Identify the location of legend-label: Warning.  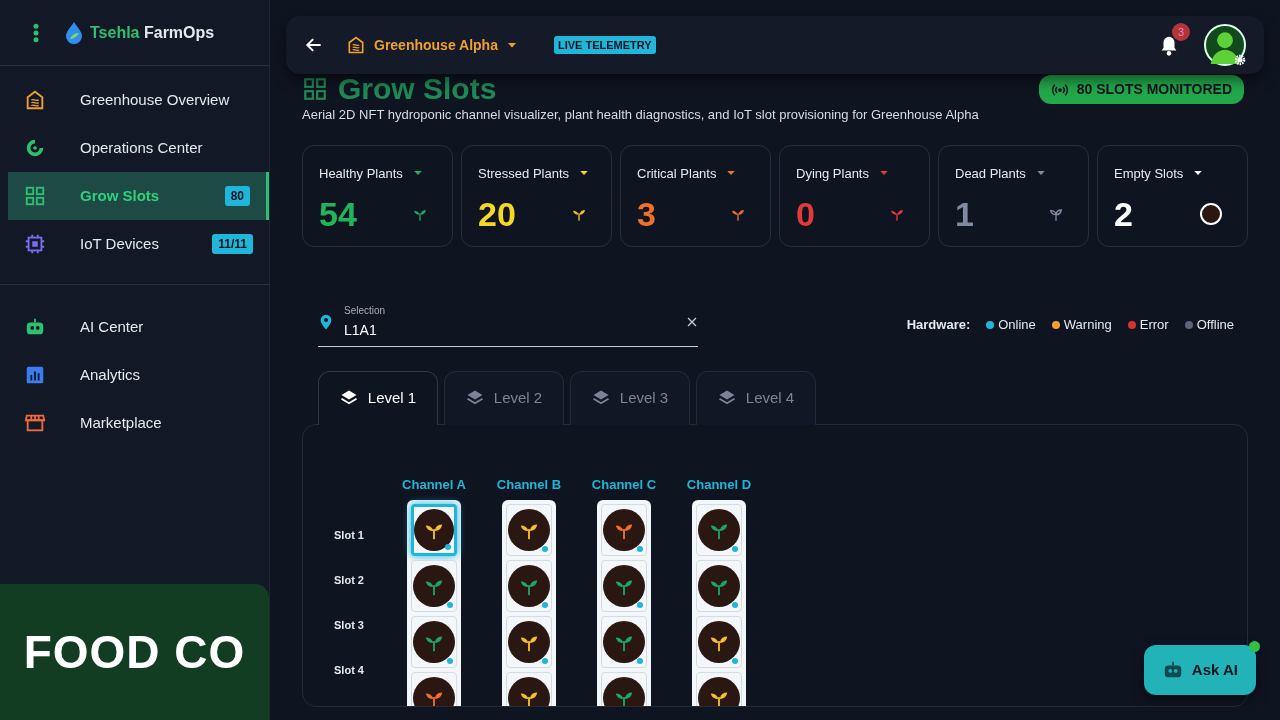
(1087, 324).